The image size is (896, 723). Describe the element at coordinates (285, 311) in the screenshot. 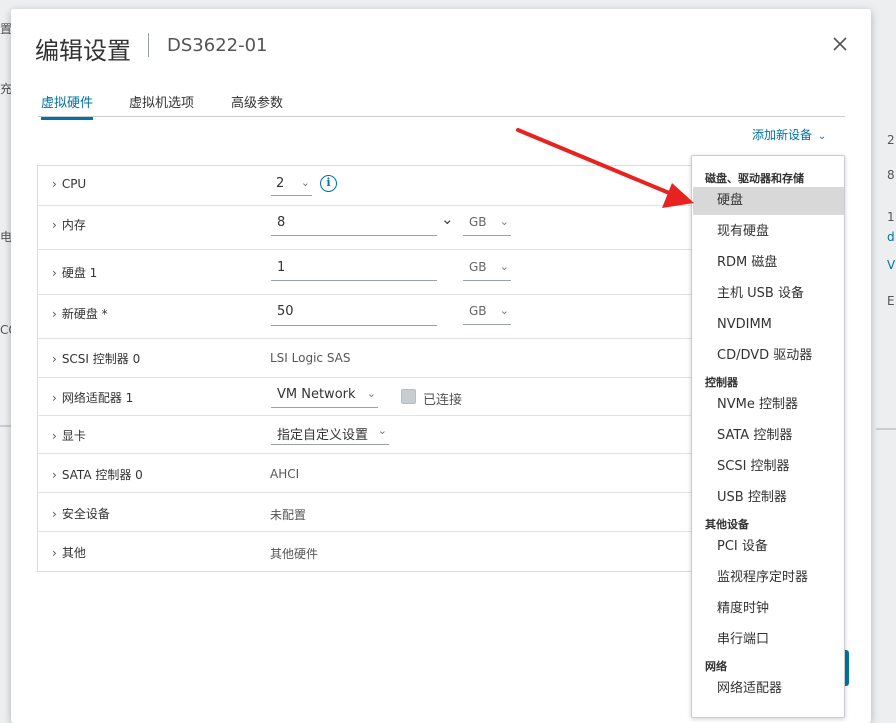

I see `new-disk-value: 50` at that location.